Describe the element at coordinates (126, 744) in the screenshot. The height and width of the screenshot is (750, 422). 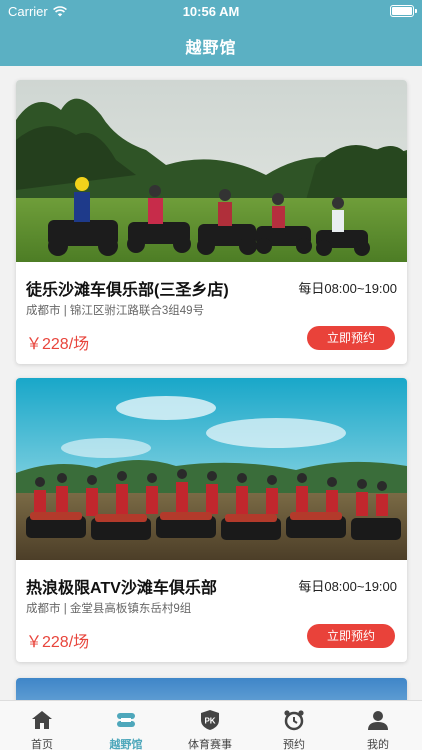
I see `tab-label: 越野馆` at that location.